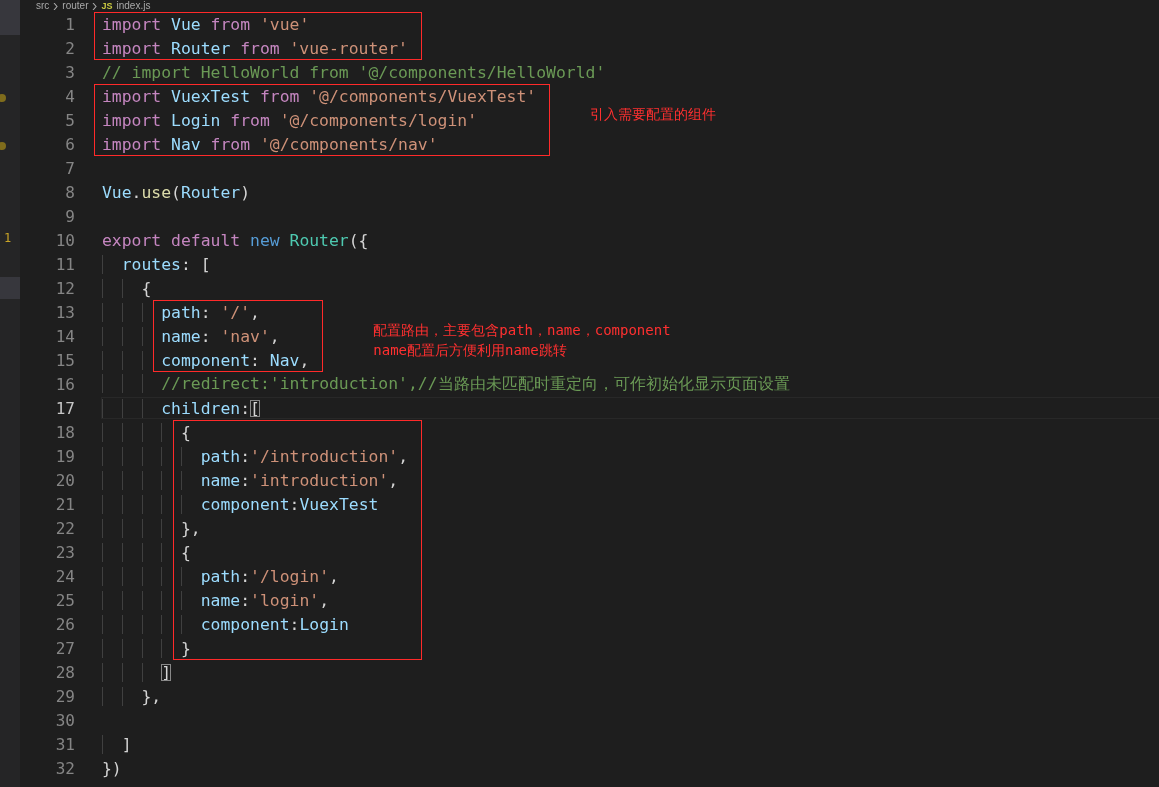 Image resolution: width=1159 pixels, height=787 pixels. What do you see at coordinates (191, 336) in the screenshot?
I see `code-line: name: 'nav',` at bounding box center [191, 336].